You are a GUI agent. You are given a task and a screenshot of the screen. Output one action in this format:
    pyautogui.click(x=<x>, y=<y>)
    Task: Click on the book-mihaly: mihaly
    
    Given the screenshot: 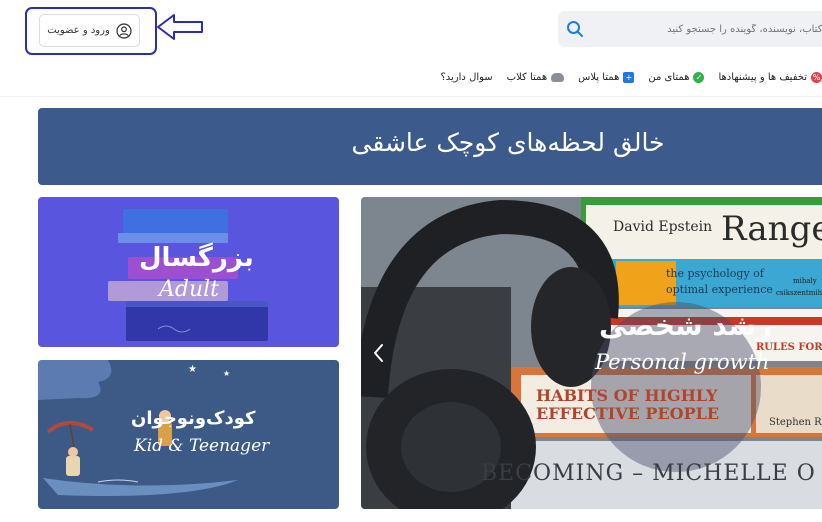 What is the action you would take?
    pyautogui.click(x=805, y=281)
    